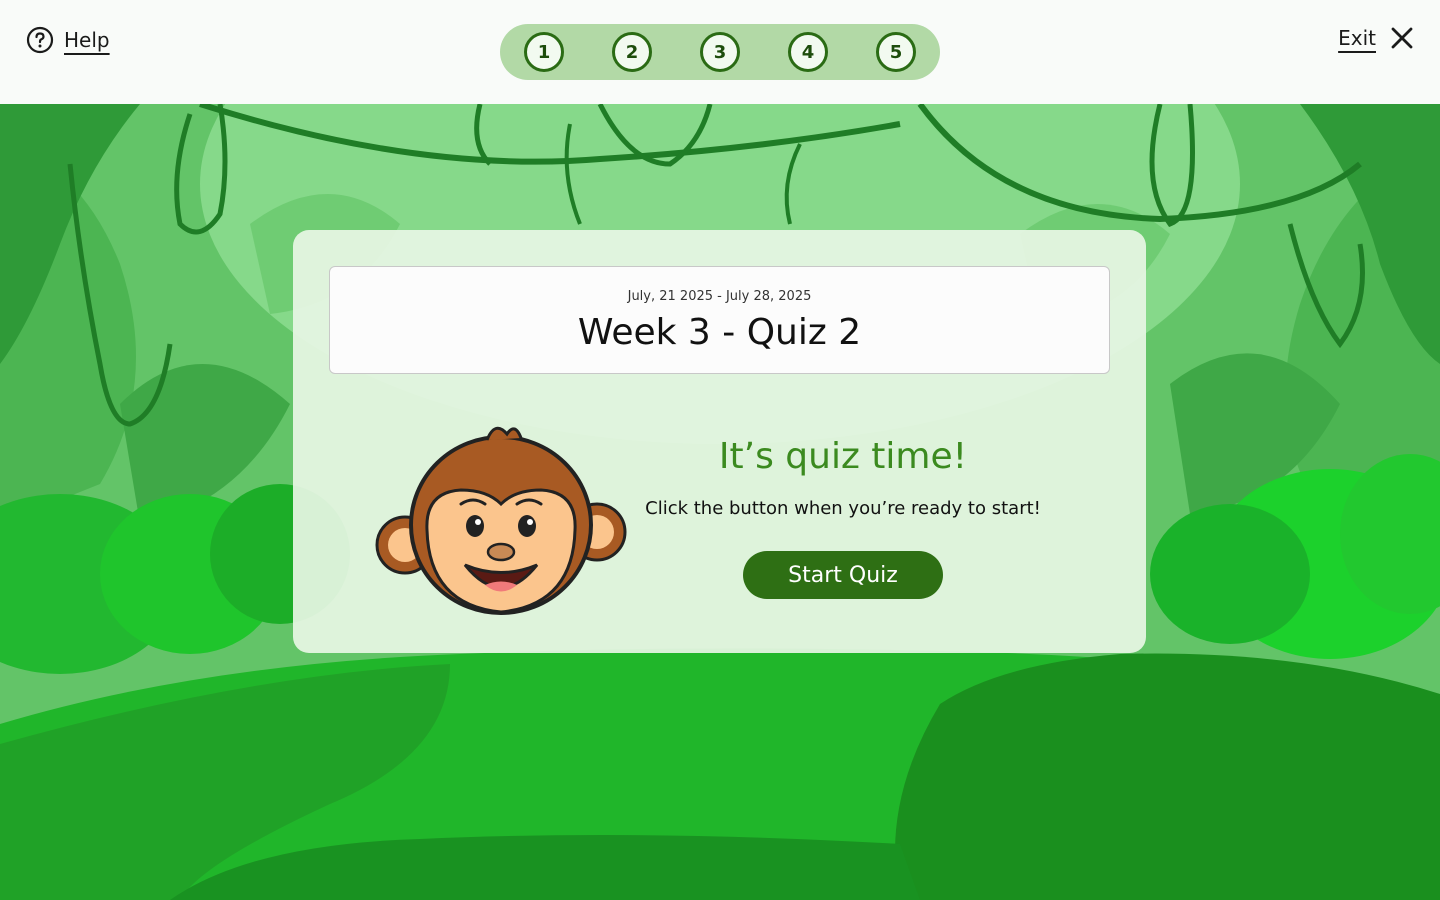 Image resolution: width=1440 pixels, height=900 pixels. What do you see at coordinates (544, 52) in the screenshot?
I see `step-1: 1` at bounding box center [544, 52].